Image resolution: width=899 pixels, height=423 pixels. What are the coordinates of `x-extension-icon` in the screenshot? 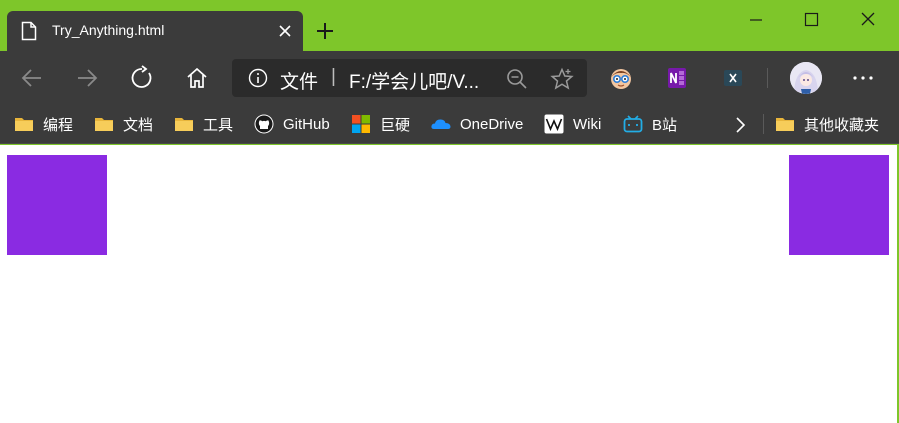 It's located at (733, 78).